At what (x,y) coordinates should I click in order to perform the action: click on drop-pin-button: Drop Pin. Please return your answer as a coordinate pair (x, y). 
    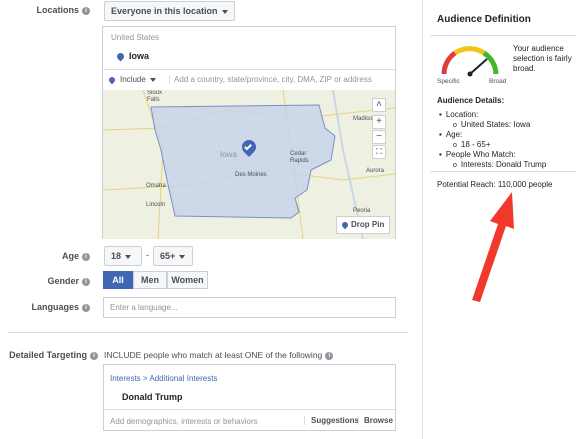
    Looking at the image, I should click on (363, 225).